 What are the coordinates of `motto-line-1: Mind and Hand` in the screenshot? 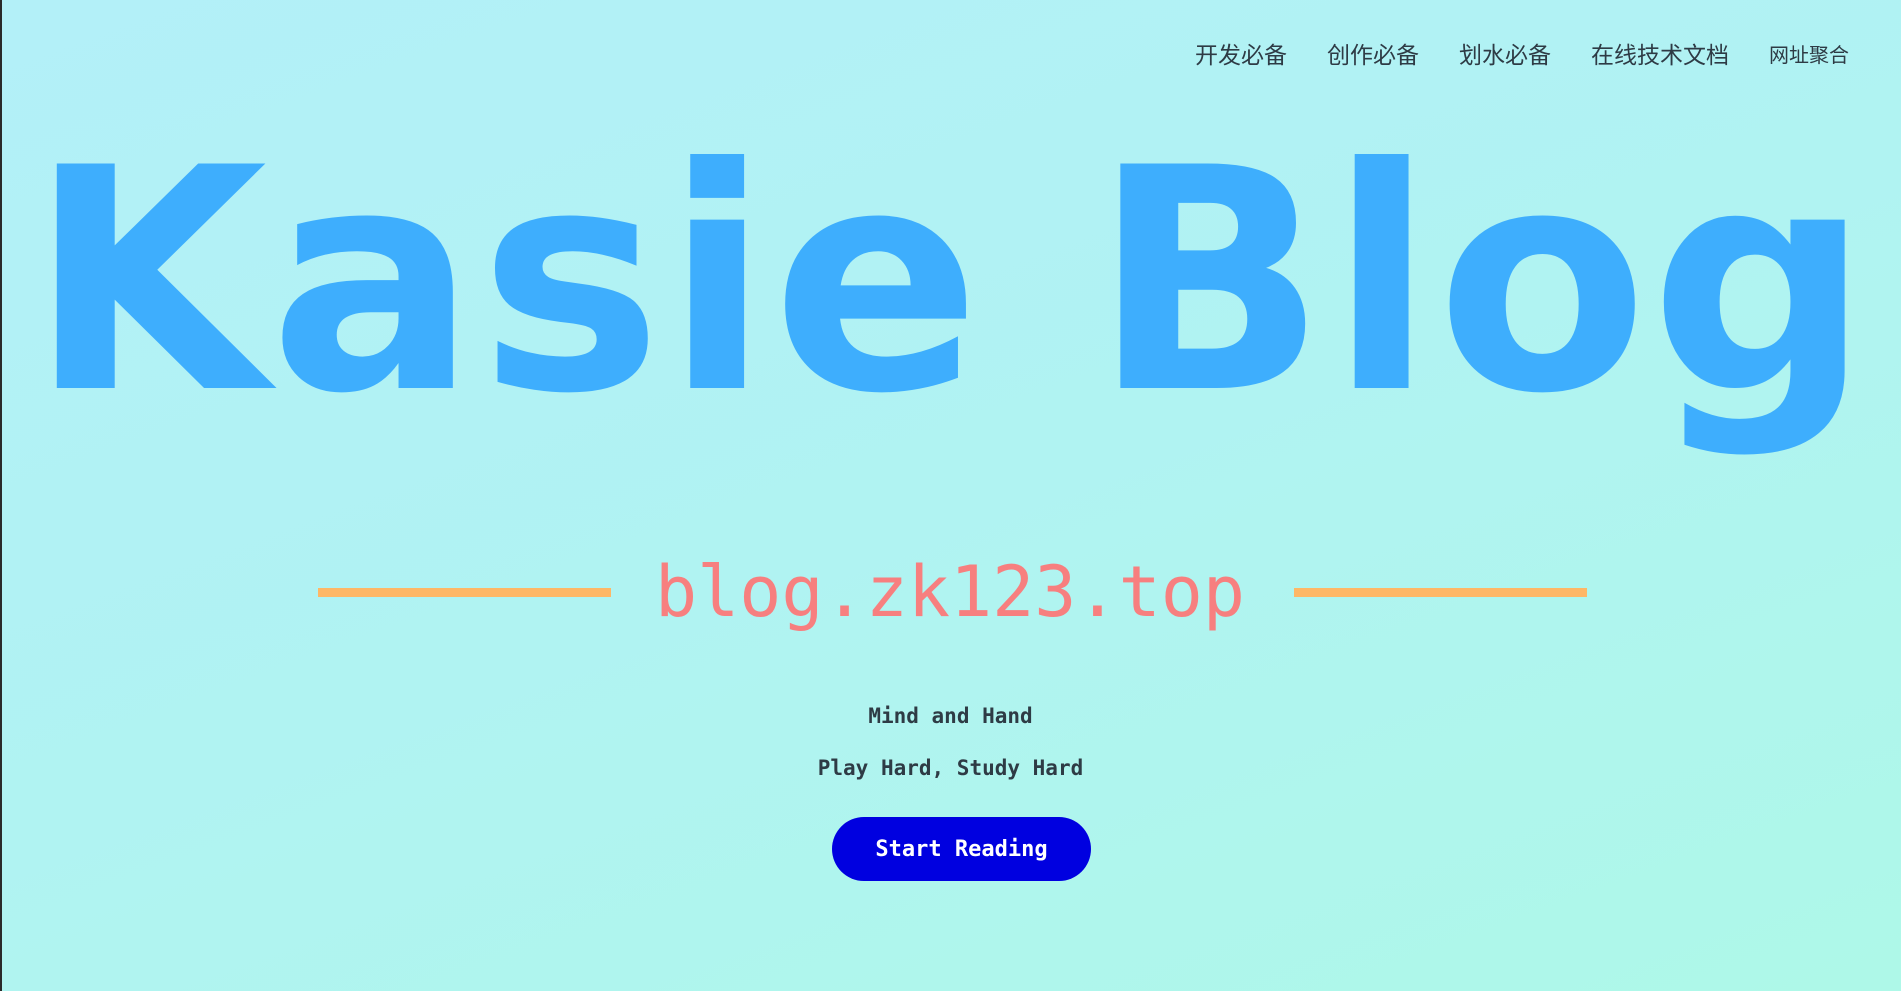 It's located at (950, 716).